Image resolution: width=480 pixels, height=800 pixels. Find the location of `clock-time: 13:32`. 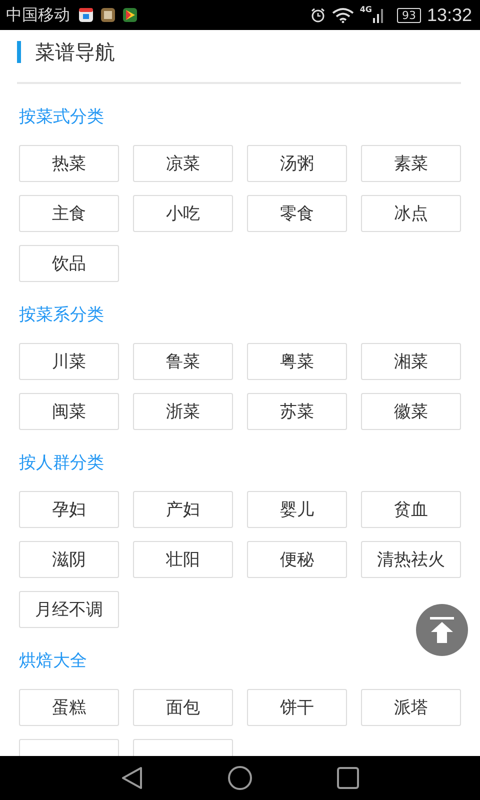

clock-time: 13:32 is located at coordinates (449, 15).